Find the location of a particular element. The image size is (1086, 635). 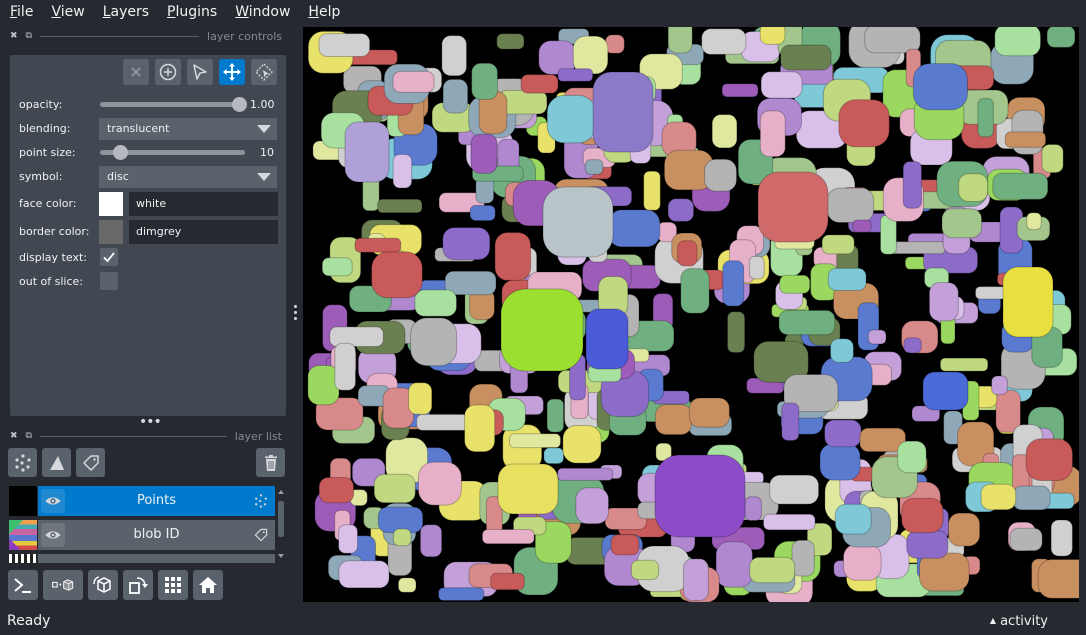

transform-icon is located at coordinates (264, 72).